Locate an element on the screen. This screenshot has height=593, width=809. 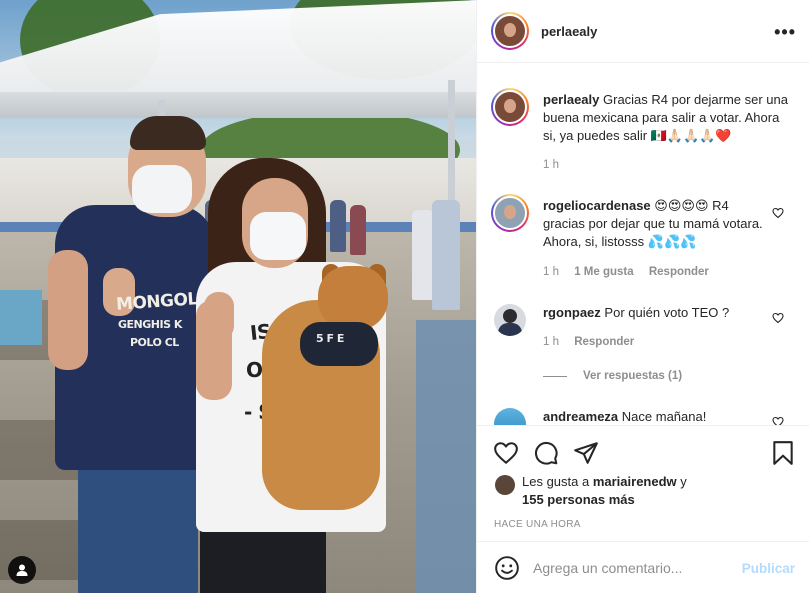
likes-suffix: y is located at coordinates (681, 481).